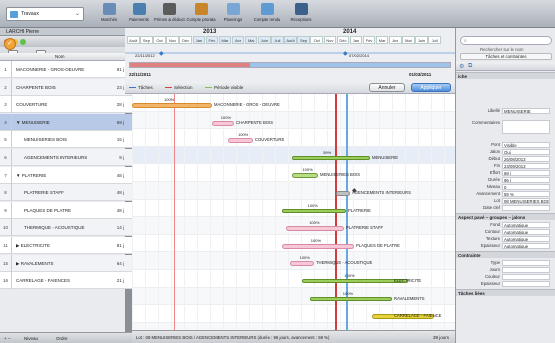 The image size is (555, 343). I want to click on add-icon: + –, so click(7, 338).